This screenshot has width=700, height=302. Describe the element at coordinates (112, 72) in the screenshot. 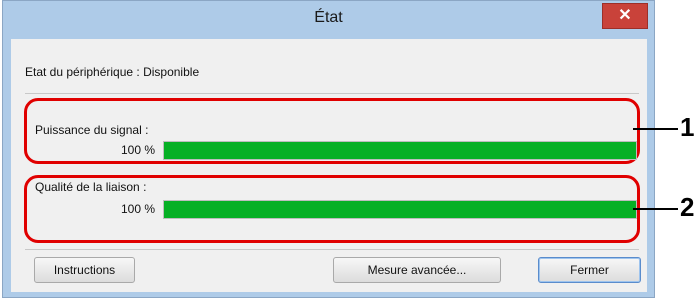

I see `device-status-text: Etat du périphérique : Disponible` at that location.